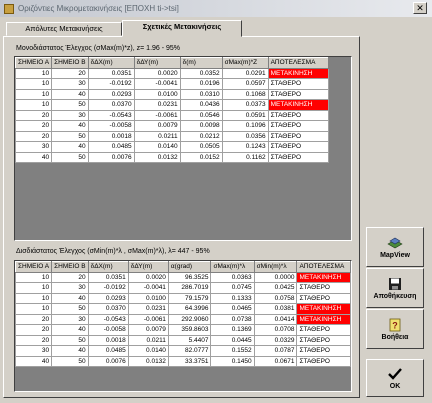 The height and width of the screenshot is (403, 432). Describe the element at coordinates (395, 255) in the screenshot. I see `mapview-label: MapView` at that location.